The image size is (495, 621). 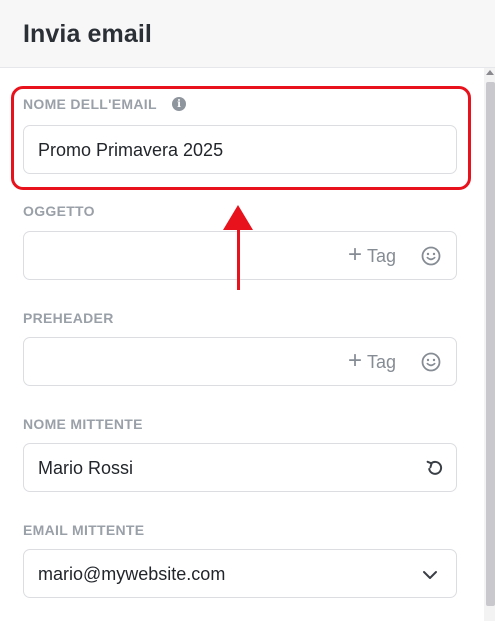 I want to click on scrollbar-thumb, so click(x=490, y=344).